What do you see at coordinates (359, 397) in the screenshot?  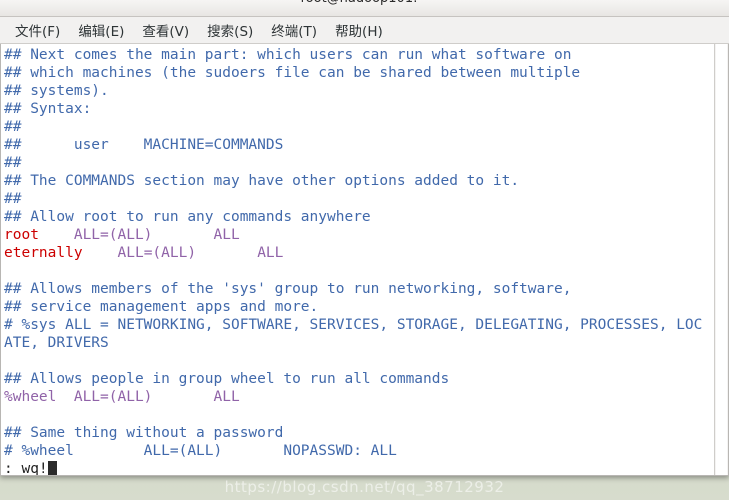 I see `terminal-line: %wheel ALL=(ALL) ALL` at bounding box center [359, 397].